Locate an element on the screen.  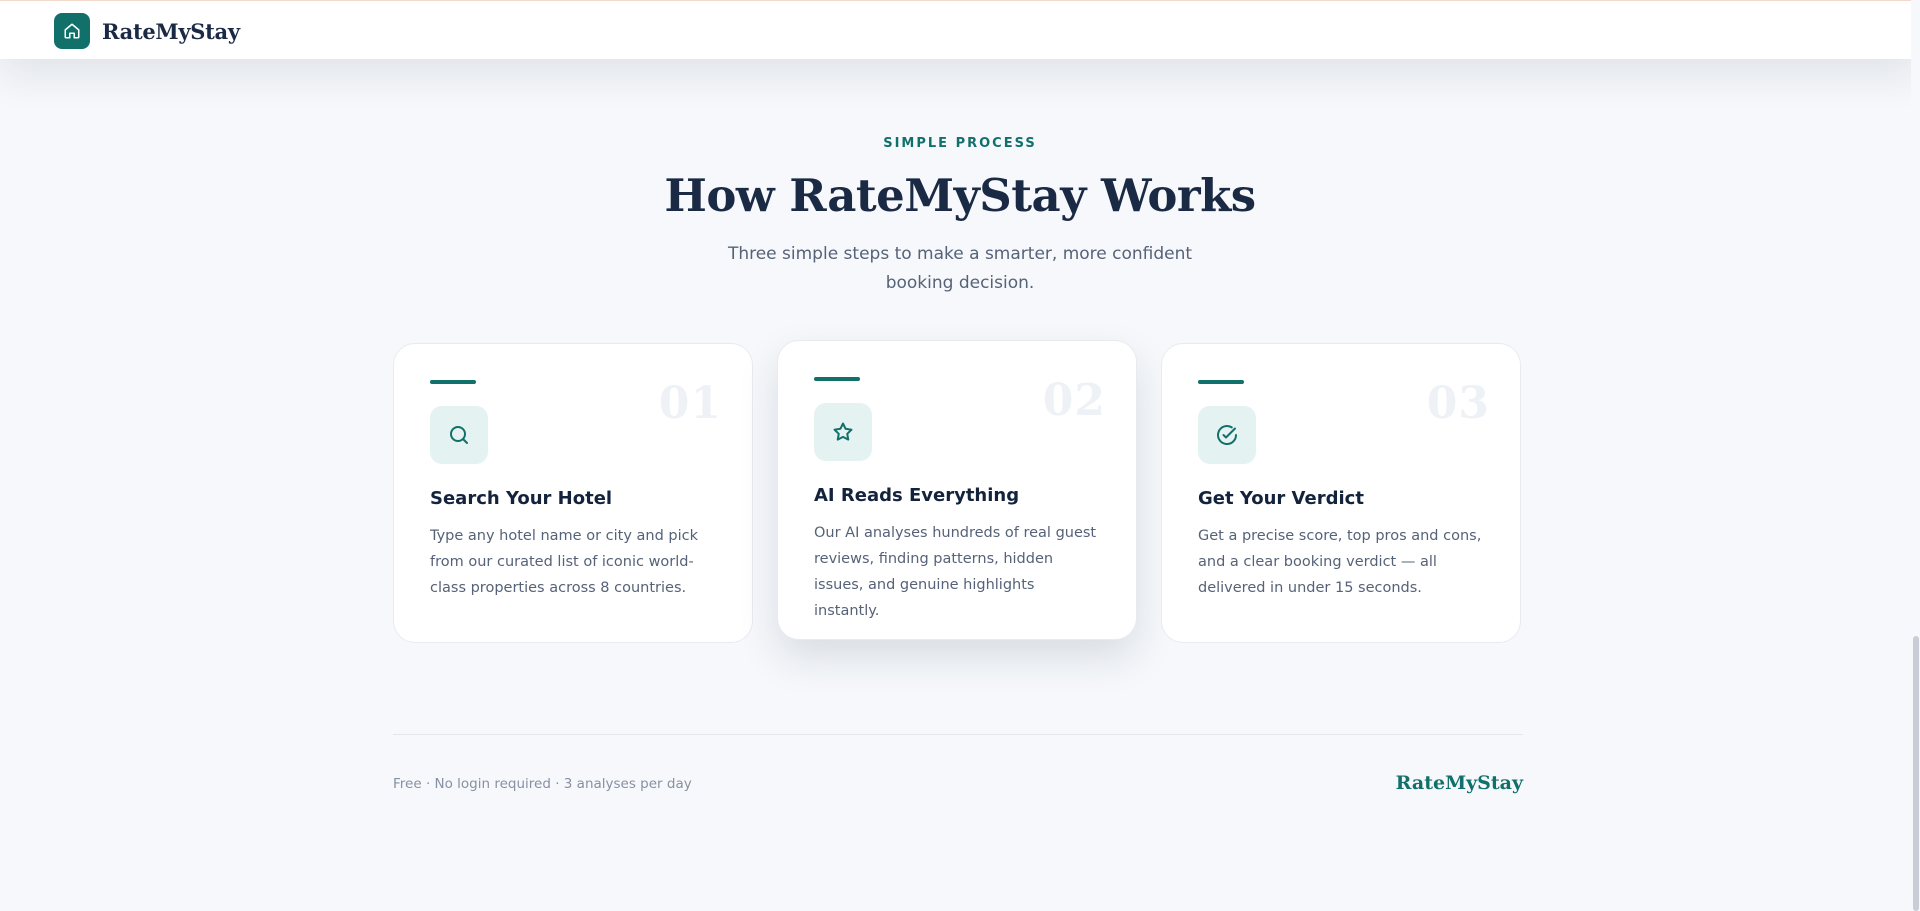
page-scrollbar is located at coordinates (1915, 455).